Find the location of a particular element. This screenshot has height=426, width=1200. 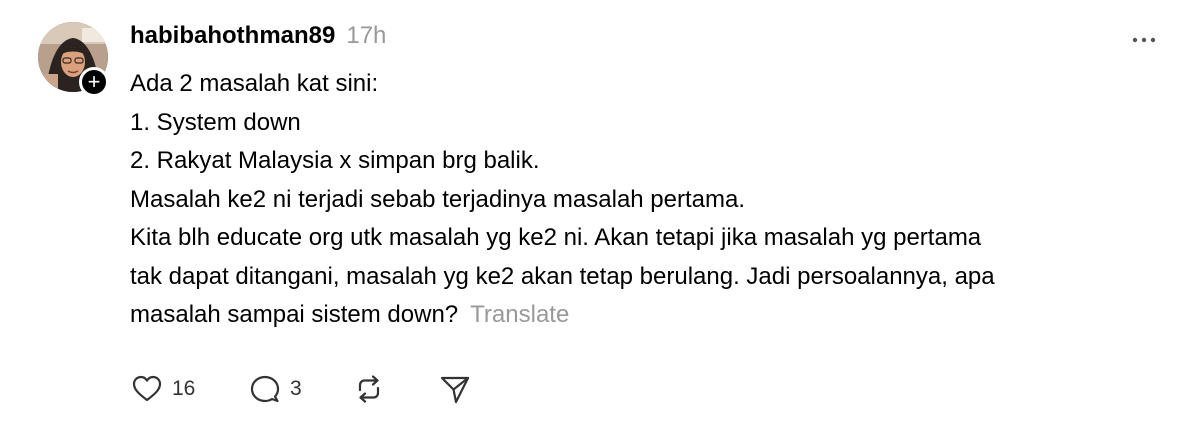

like-count: 16 is located at coordinates (184, 388).